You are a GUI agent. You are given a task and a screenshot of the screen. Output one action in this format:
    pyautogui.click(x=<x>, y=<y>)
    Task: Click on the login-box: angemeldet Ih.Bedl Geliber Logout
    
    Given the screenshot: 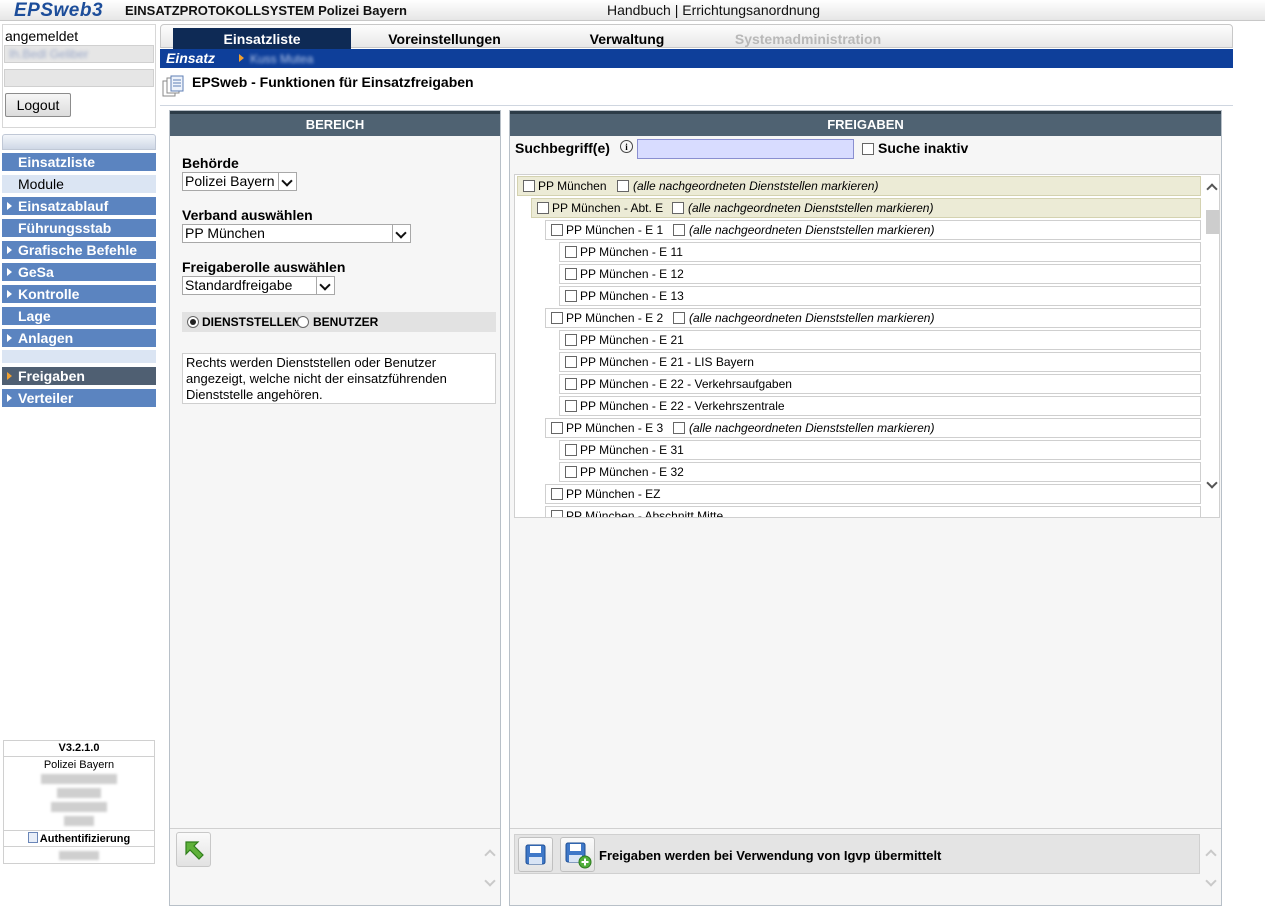 What is the action you would take?
    pyautogui.click(x=79, y=76)
    